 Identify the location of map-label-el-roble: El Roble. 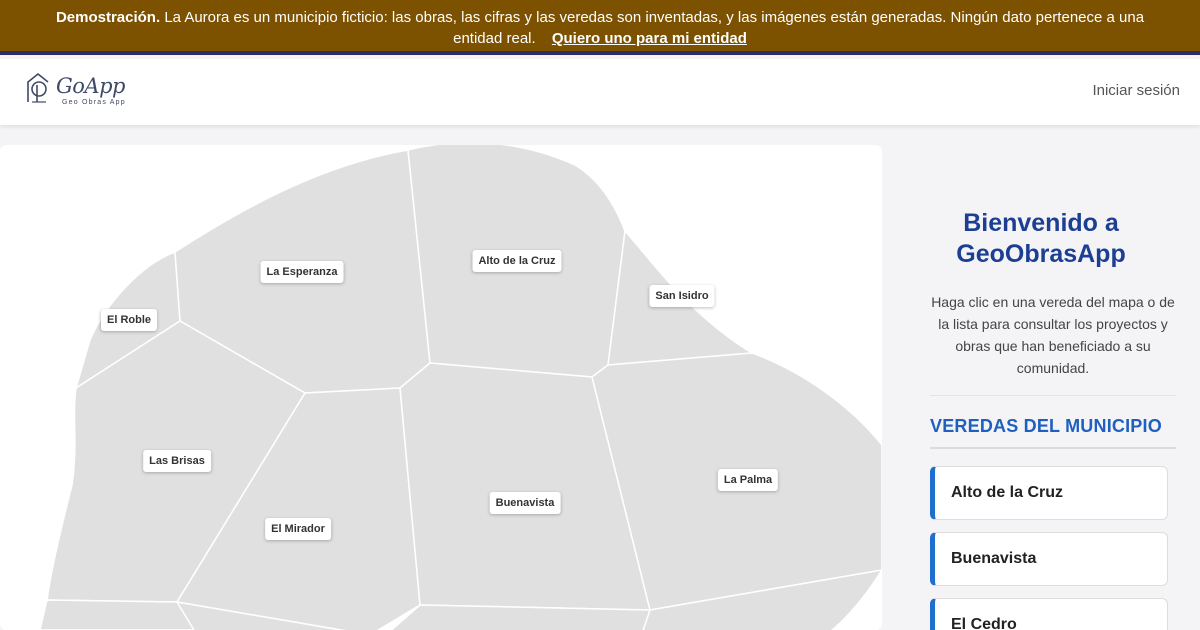
(129, 320).